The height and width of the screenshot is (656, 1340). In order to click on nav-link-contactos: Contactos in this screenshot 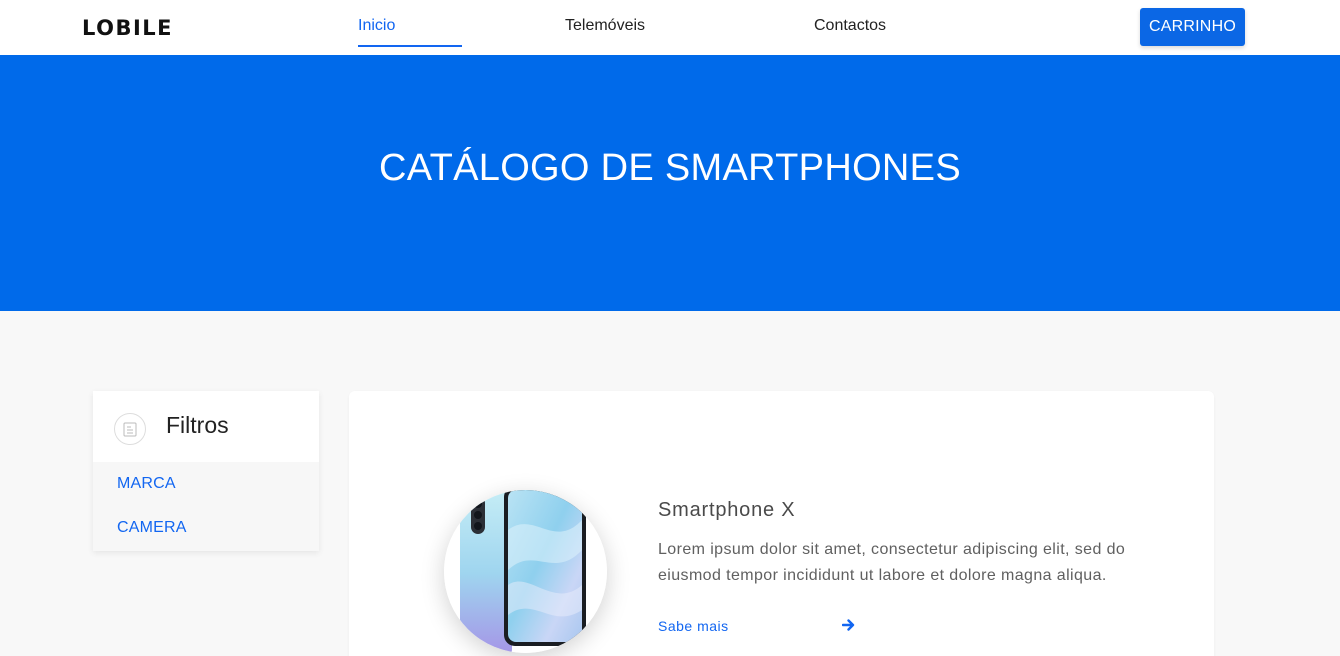, I will do `click(850, 32)`.